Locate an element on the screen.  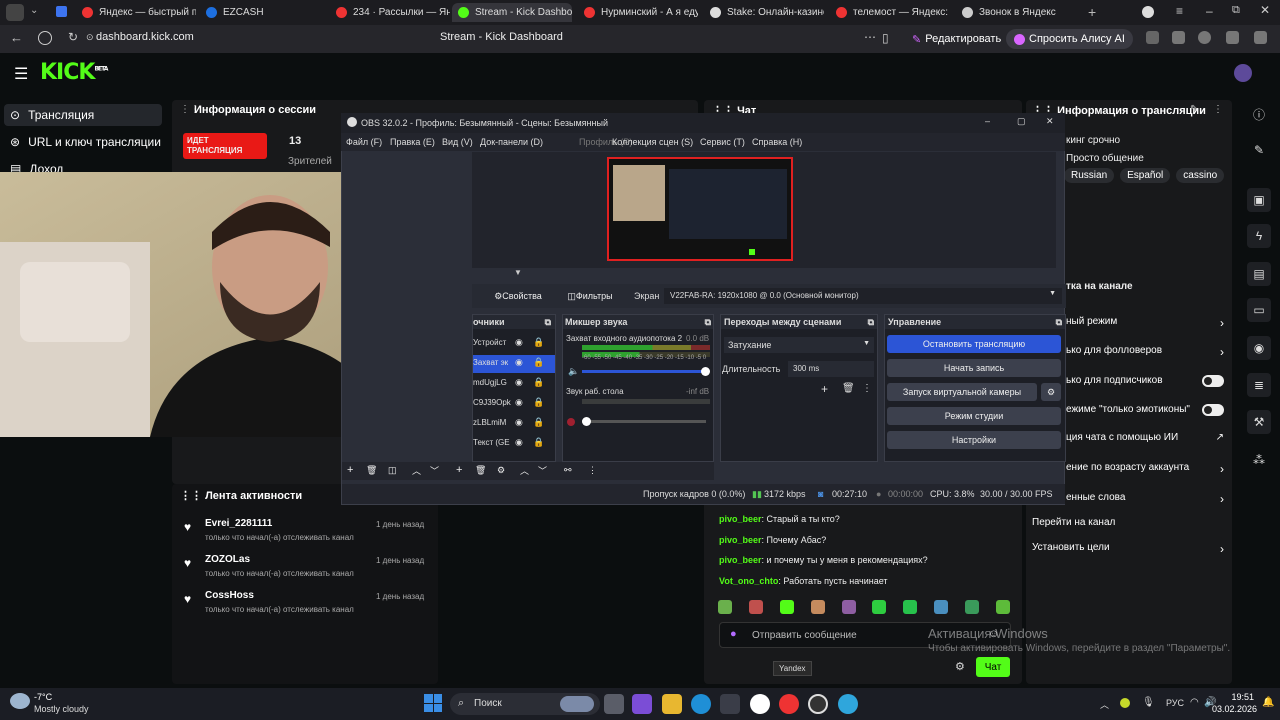
bookmark-icon: ▯ is located at coordinates (885, 38).